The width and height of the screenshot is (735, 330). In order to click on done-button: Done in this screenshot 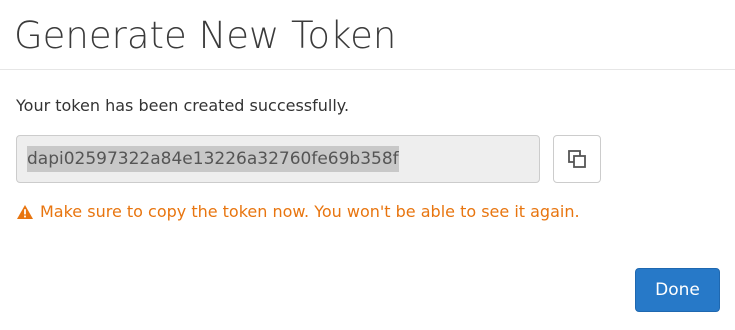, I will do `click(677, 290)`.